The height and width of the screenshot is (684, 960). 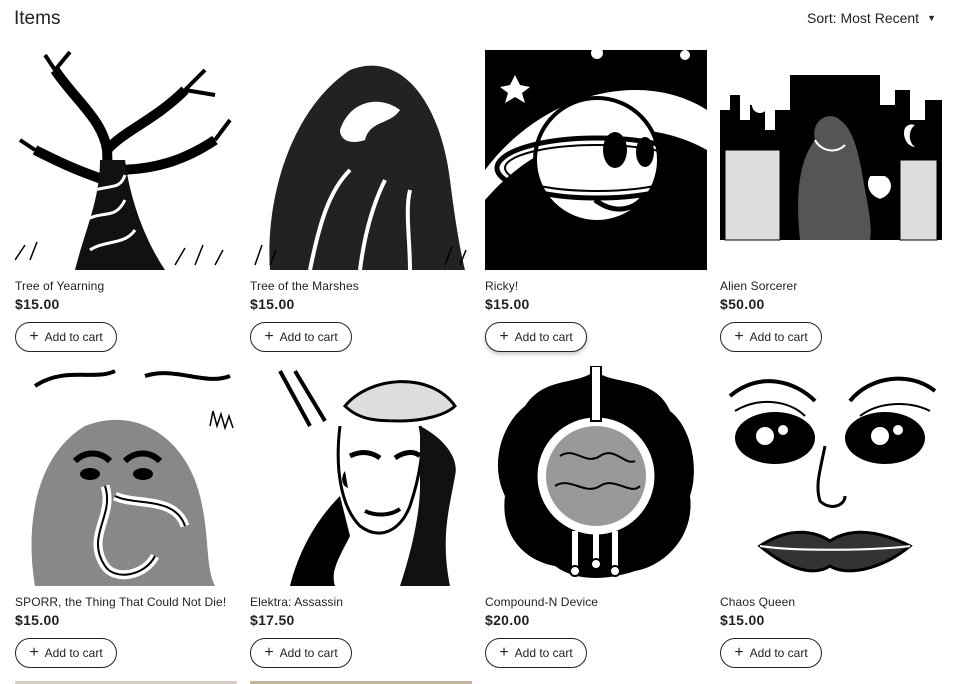 I want to click on listing-title: Compound-N Device, so click(x=596, y=602).